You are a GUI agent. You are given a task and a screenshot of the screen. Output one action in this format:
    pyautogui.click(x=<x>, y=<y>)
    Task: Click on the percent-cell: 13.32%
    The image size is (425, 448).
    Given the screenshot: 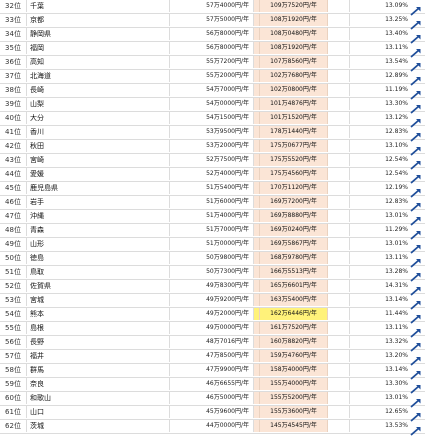 What is the action you would take?
    pyautogui.click(x=396, y=341)
    